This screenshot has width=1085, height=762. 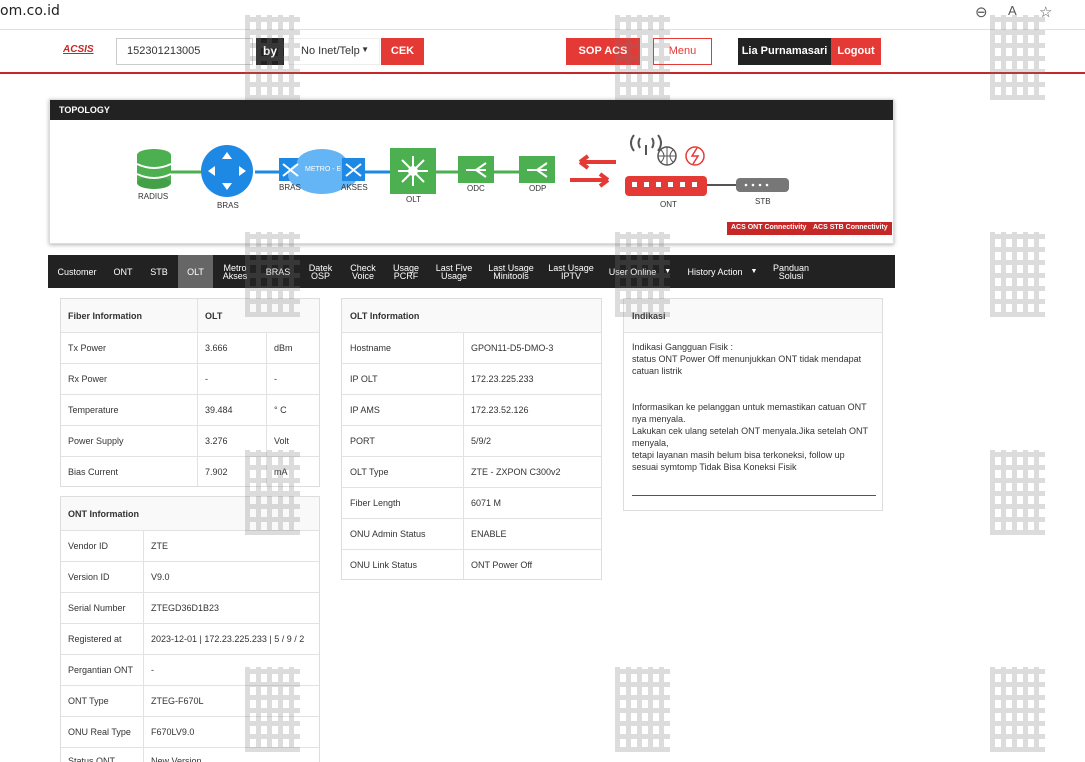 What do you see at coordinates (97, 608) in the screenshot?
I see `row-label: Serial Number` at bounding box center [97, 608].